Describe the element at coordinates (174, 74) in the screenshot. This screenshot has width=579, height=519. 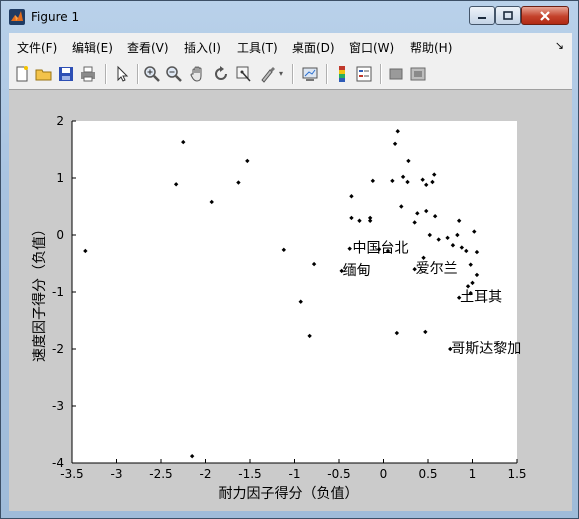
I see `zoom-out-icon` at that location.